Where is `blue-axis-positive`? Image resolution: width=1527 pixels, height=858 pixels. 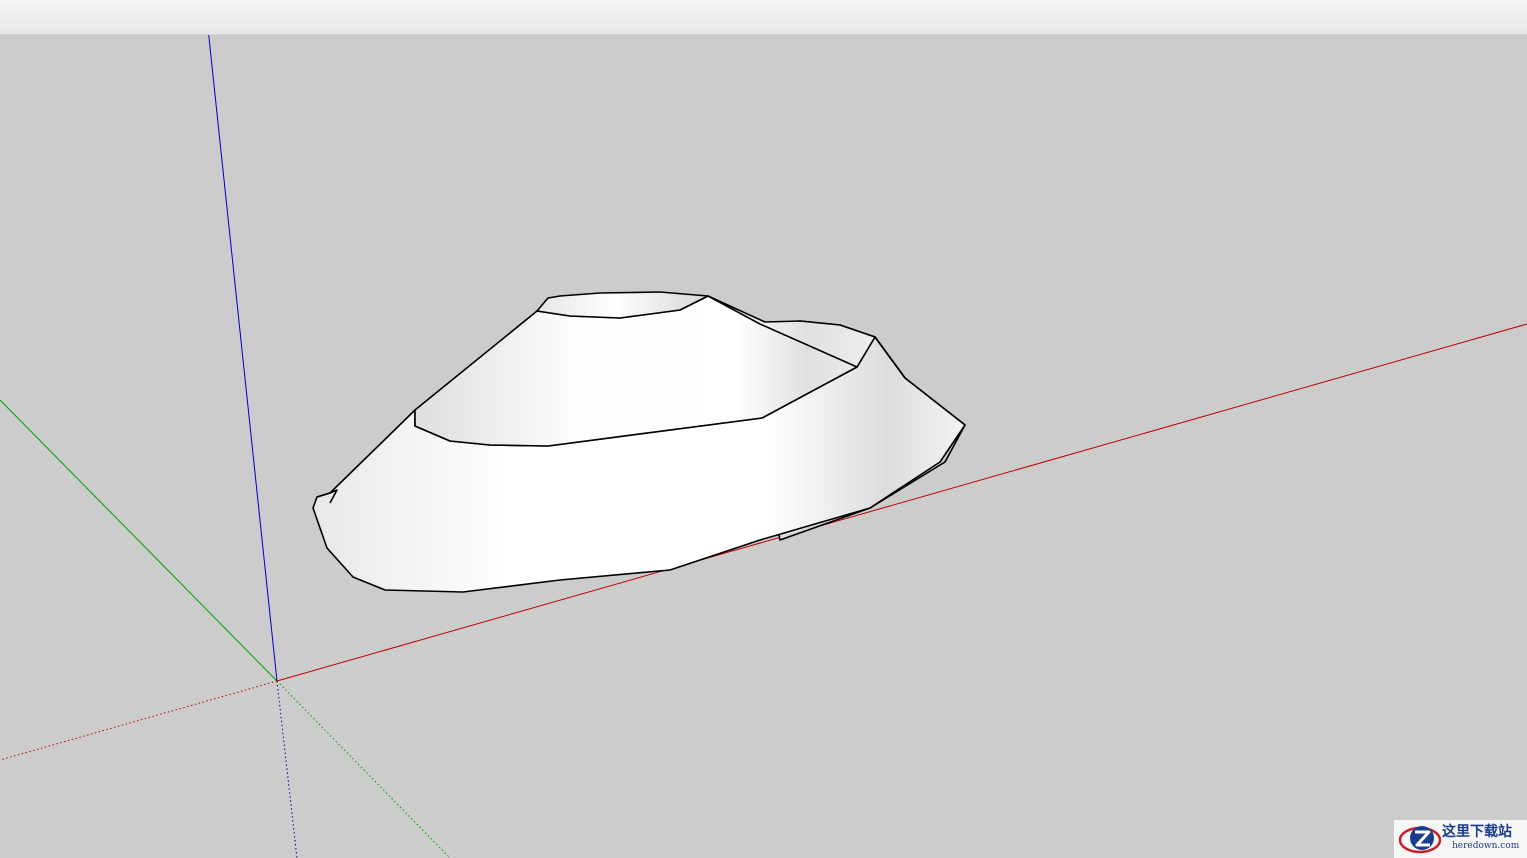
blue-axis-positive is located at coordinates (243, 358).